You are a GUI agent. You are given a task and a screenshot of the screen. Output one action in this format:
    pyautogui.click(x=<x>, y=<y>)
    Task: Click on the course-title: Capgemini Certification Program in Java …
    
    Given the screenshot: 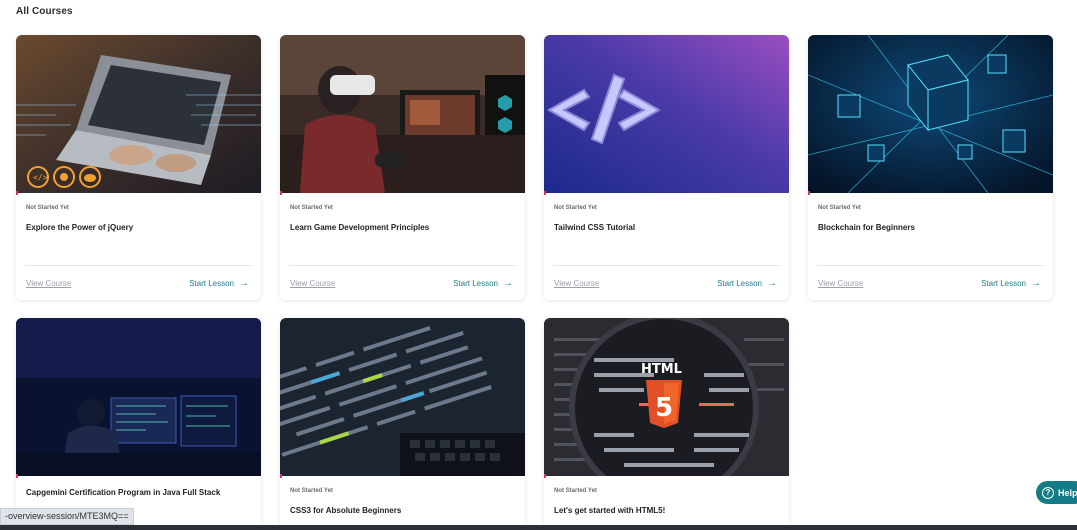 What is the action you would take?
    pyautogui.click(x=123, y=492)
    